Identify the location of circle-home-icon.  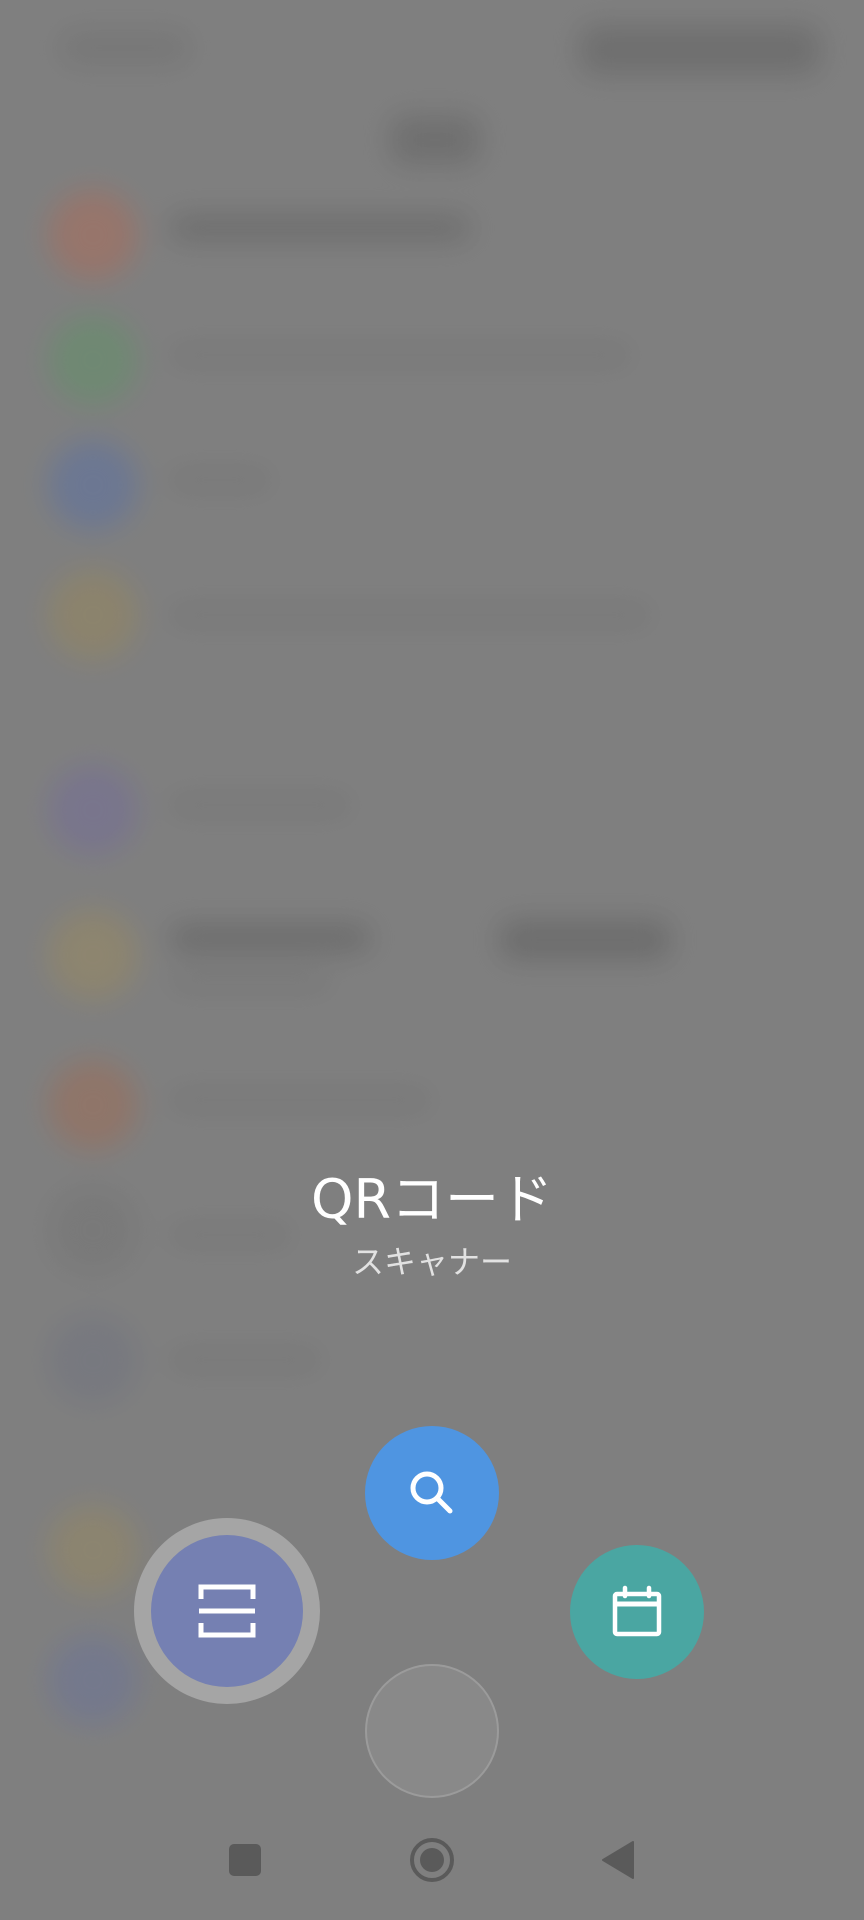
(432, 1860).